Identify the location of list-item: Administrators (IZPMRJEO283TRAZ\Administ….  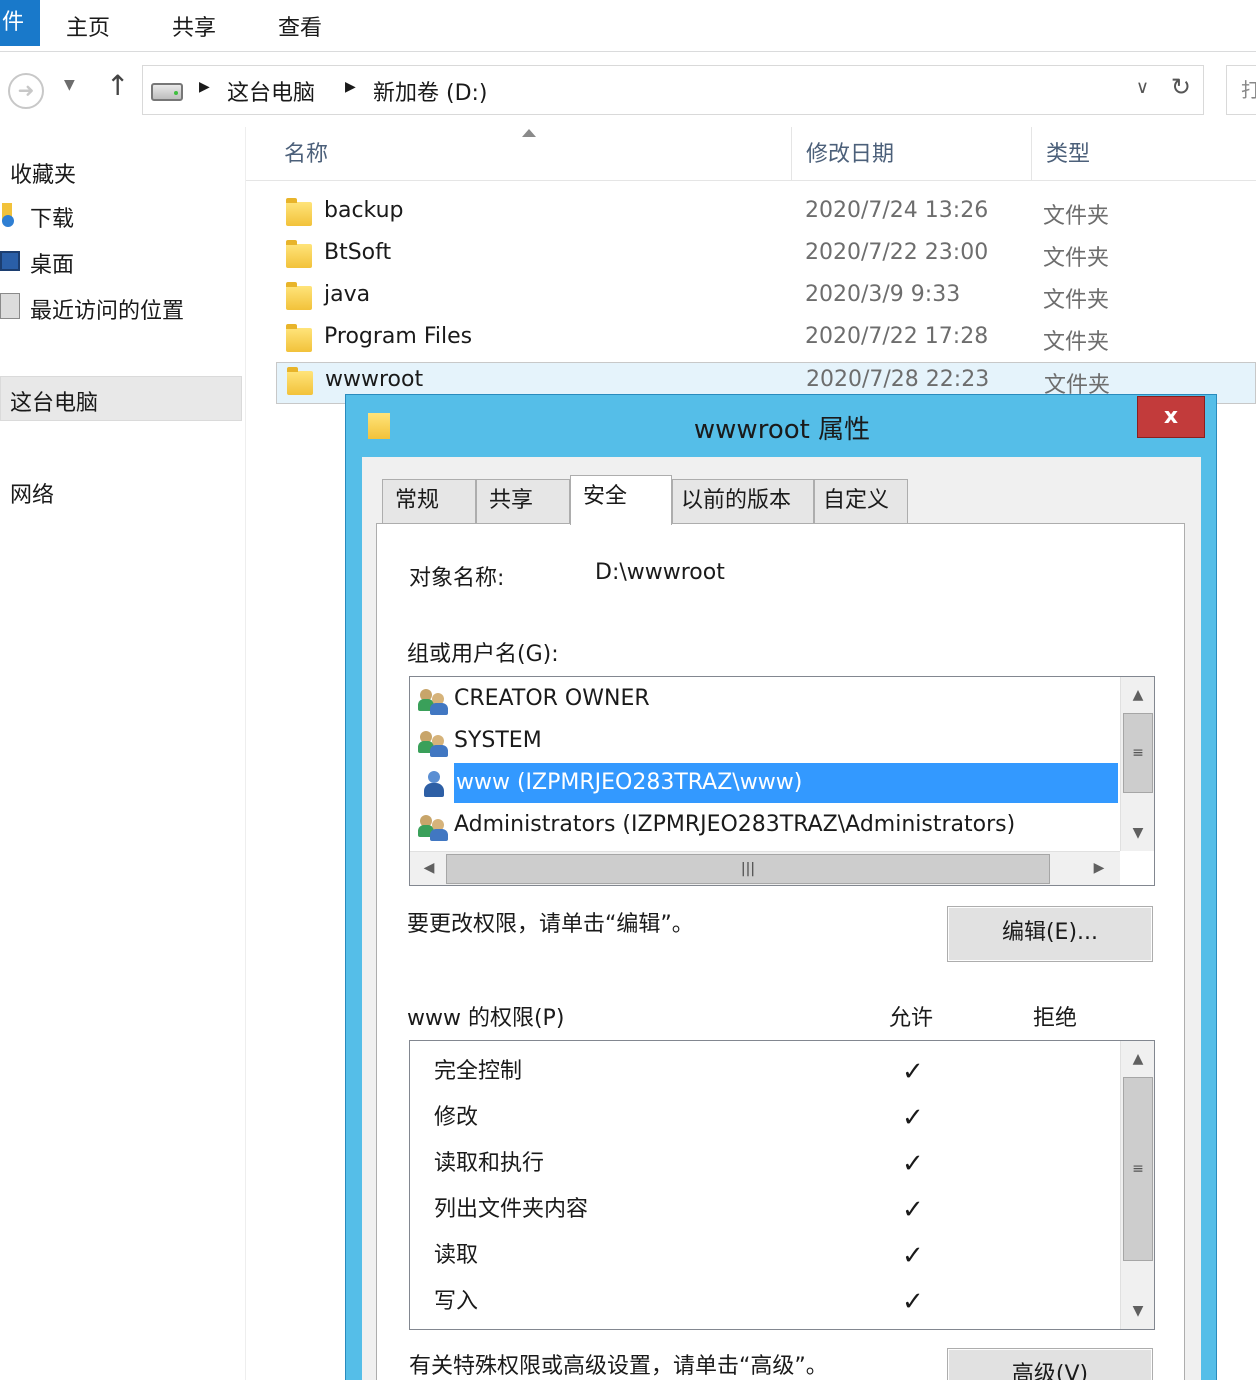
(768, 825).